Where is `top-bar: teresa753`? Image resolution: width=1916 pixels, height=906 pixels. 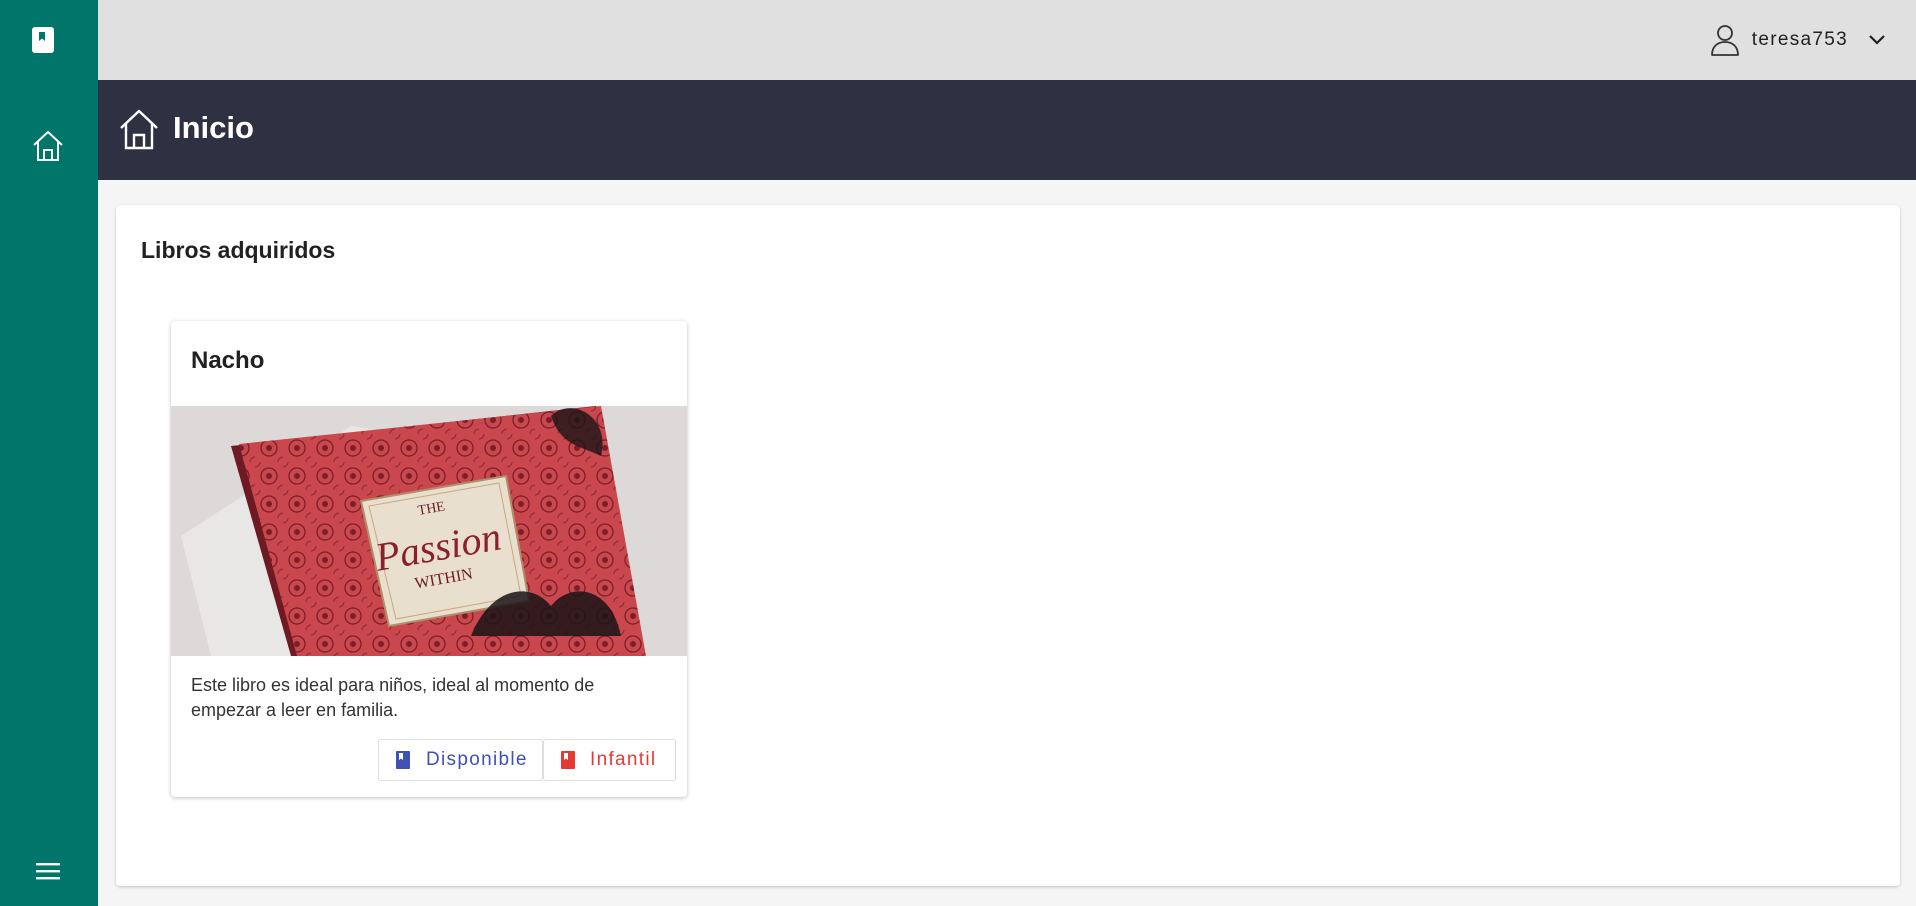 top-bar: teresa753 is located at coordinates (1007, 40).